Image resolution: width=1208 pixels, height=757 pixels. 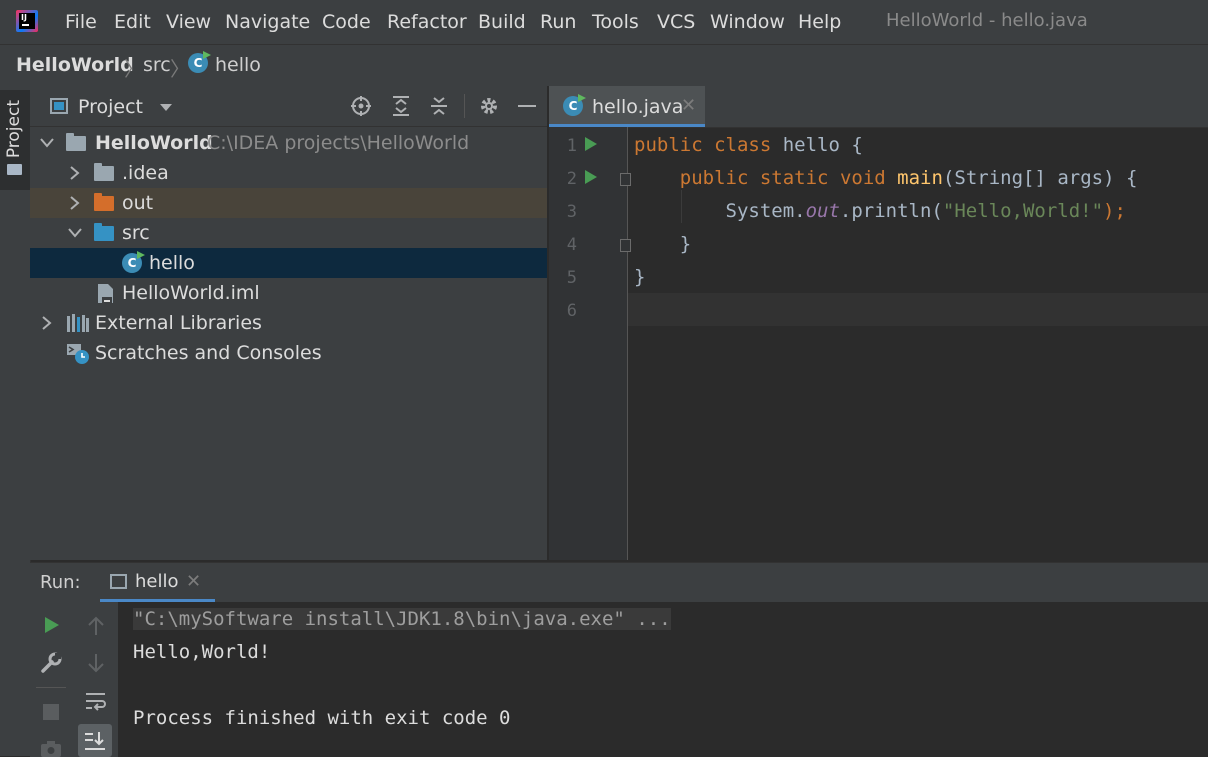 I want to click on project-view-icon, so click(x=59, y=106).